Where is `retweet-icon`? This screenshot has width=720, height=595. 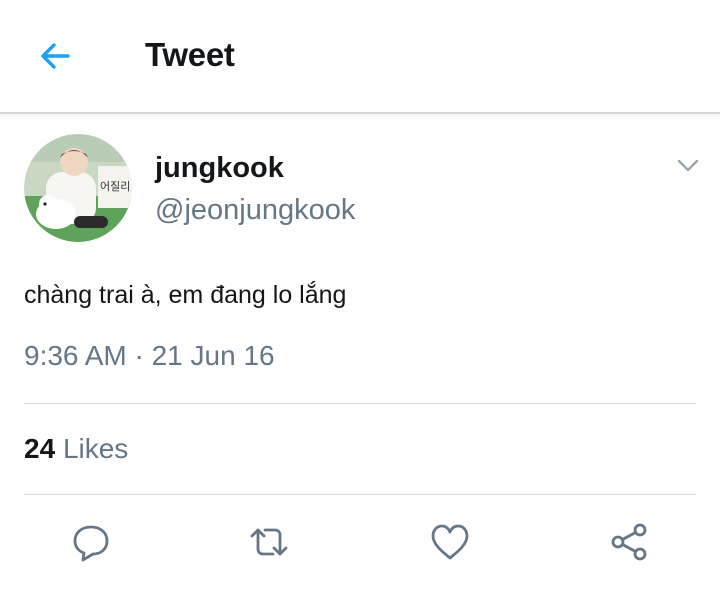 retweet-icon is located at coordinates (269, 542).